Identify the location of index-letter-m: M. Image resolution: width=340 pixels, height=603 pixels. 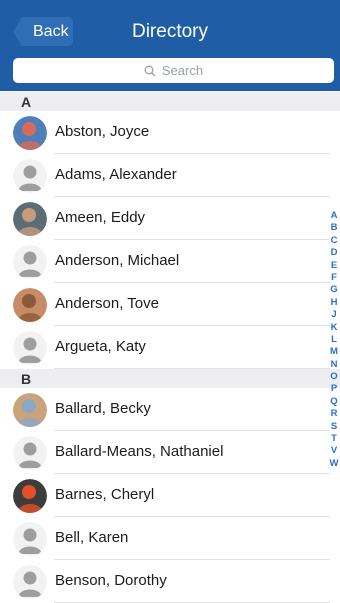
(333, 352).